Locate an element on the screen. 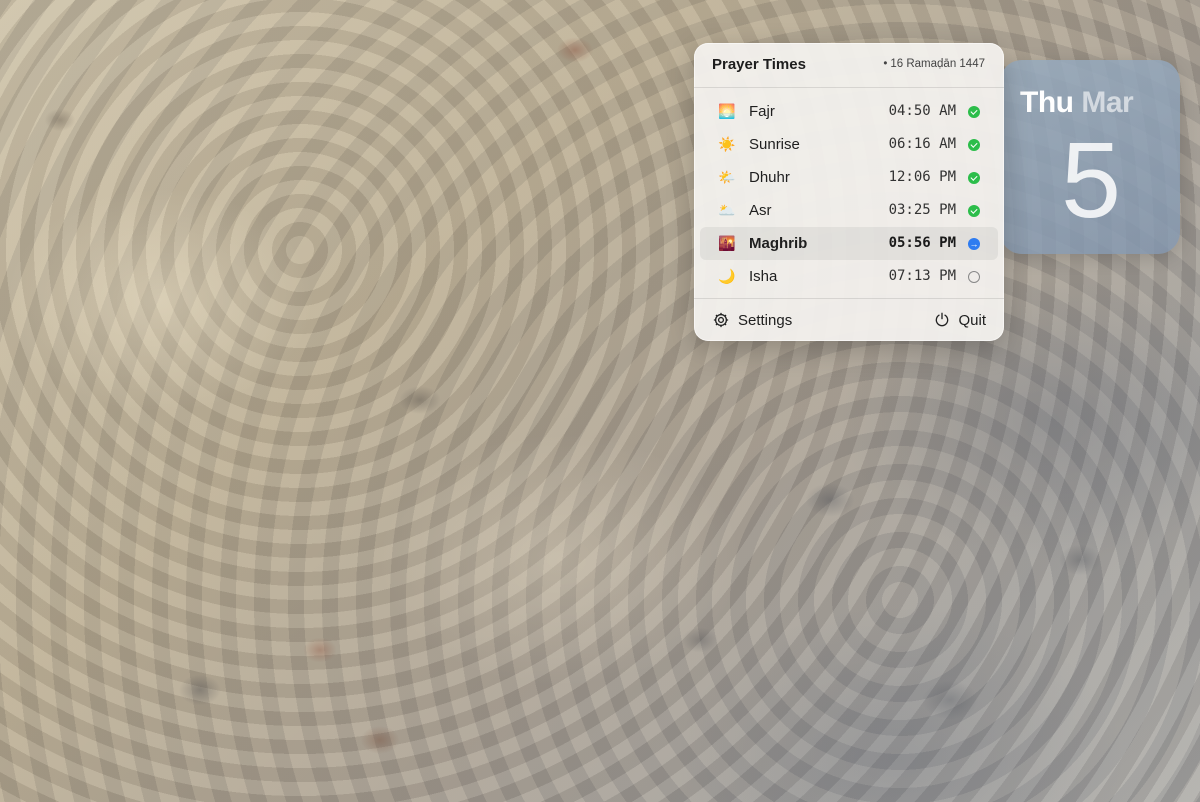 The width and height of the screenshot is (1200, 802). pending-circle-icon is located at coordinates (974, 277).